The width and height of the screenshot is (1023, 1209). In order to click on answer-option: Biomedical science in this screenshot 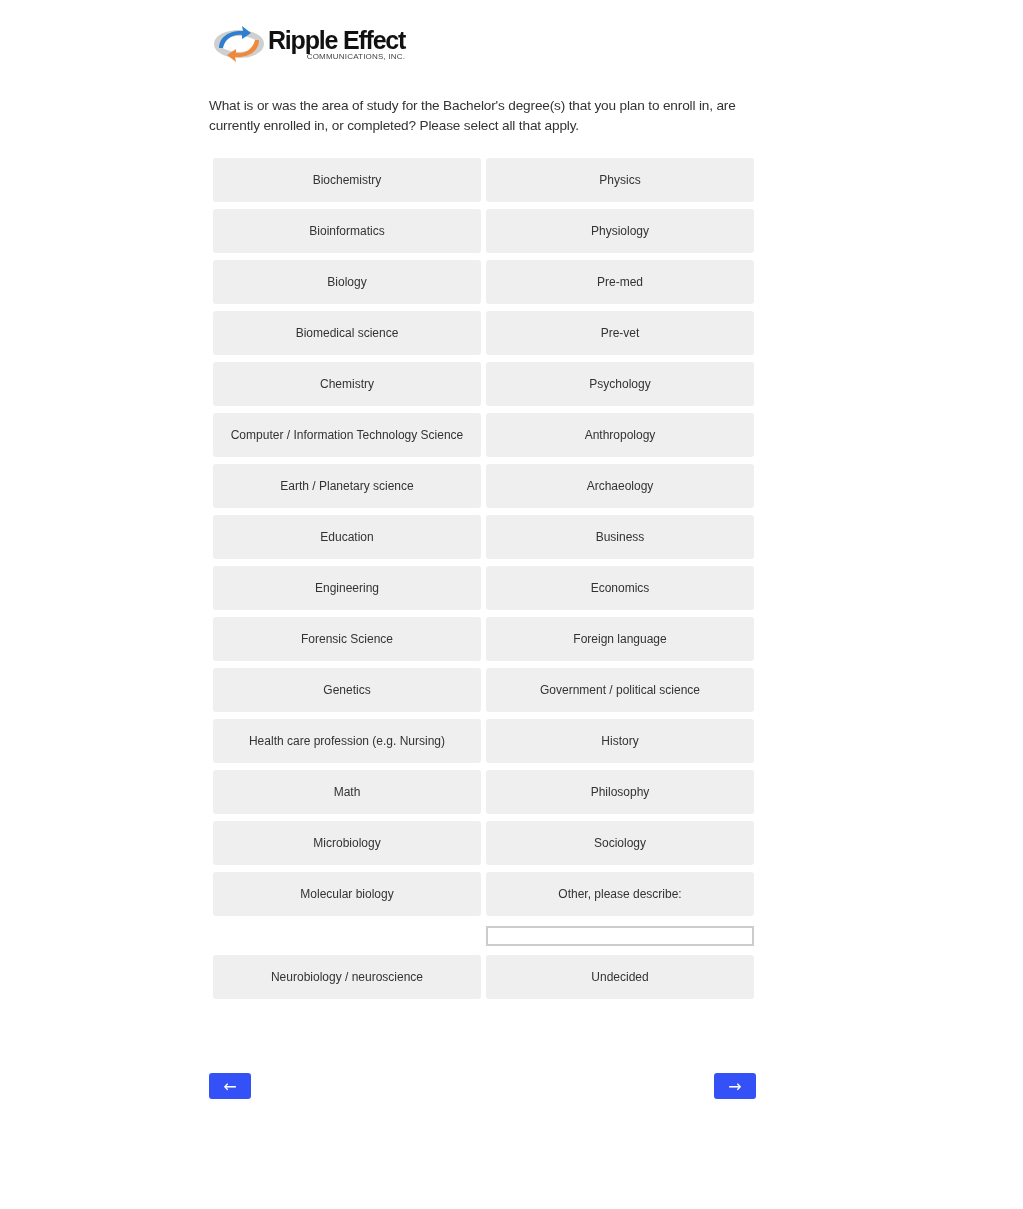, I will do `click(347, 333)`.